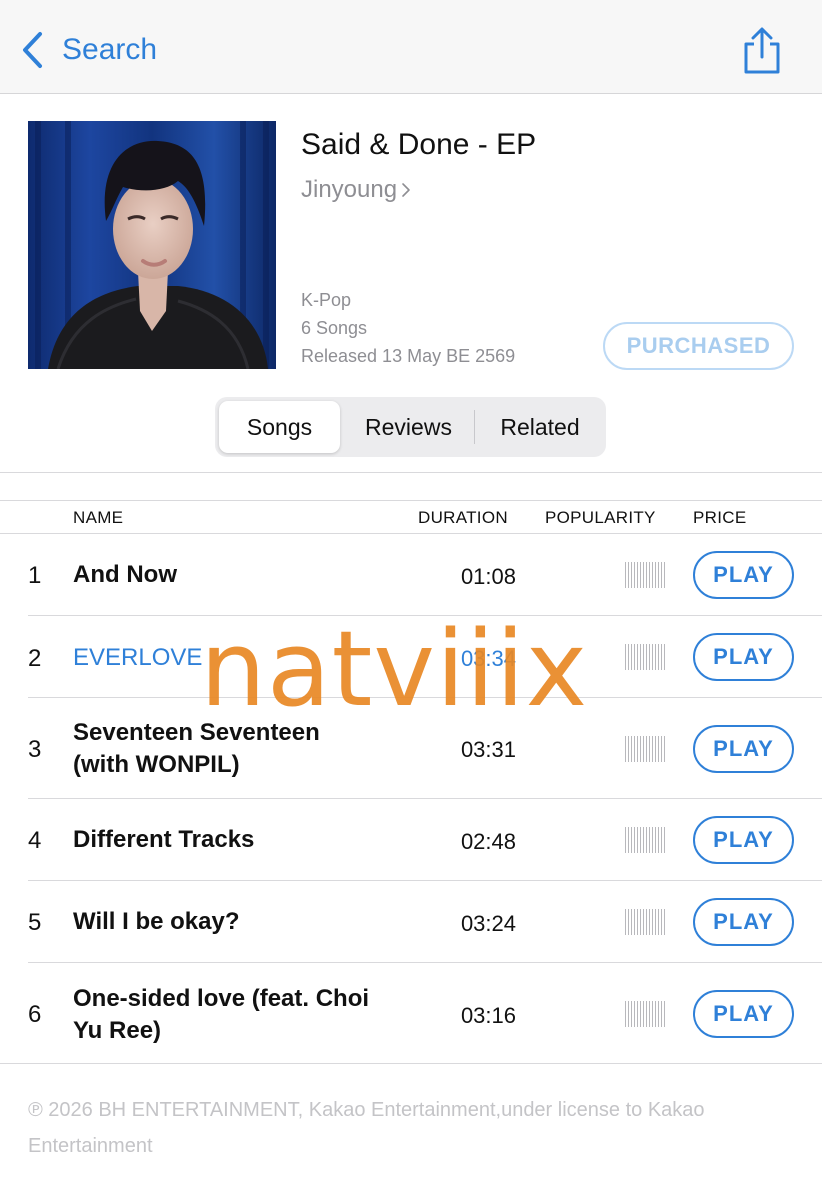 The height and width of the screenshot is (1200, 822). I want to click on section-divider, so click(411, 472).